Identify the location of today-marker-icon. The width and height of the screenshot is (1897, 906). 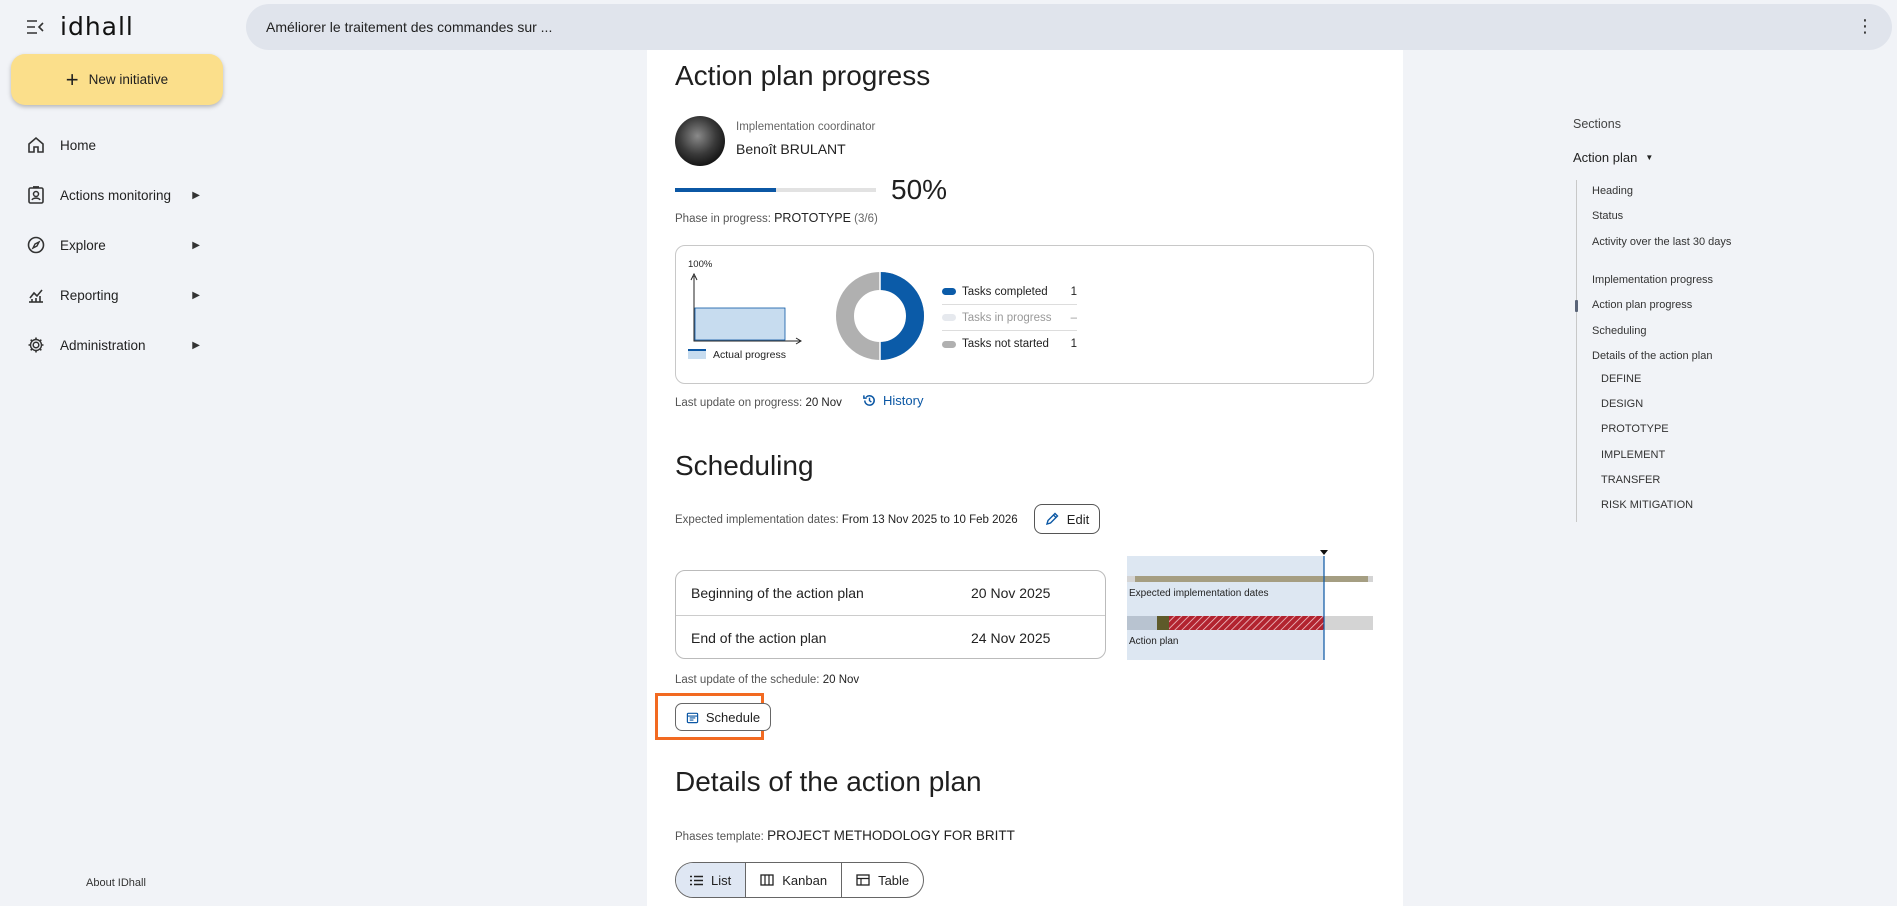
(1324, 552).